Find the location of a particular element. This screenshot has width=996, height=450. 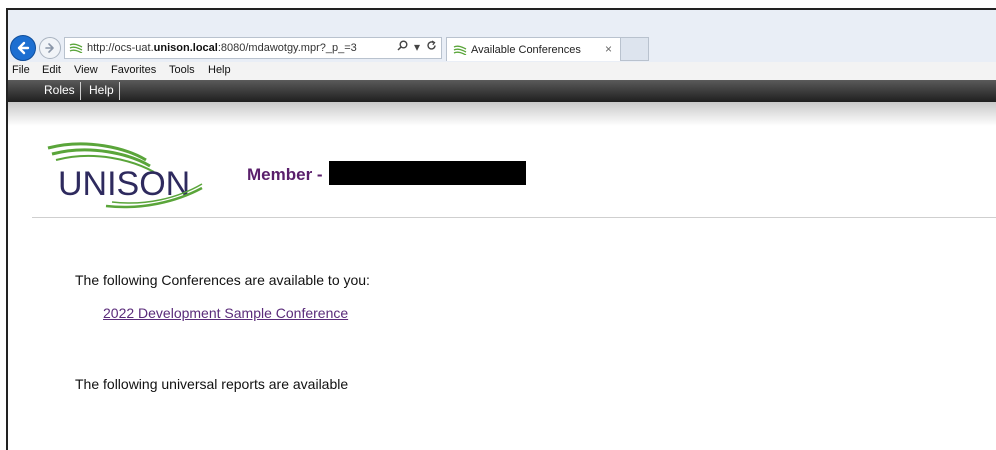

menu-view: View is located at coordinates (86, 70).